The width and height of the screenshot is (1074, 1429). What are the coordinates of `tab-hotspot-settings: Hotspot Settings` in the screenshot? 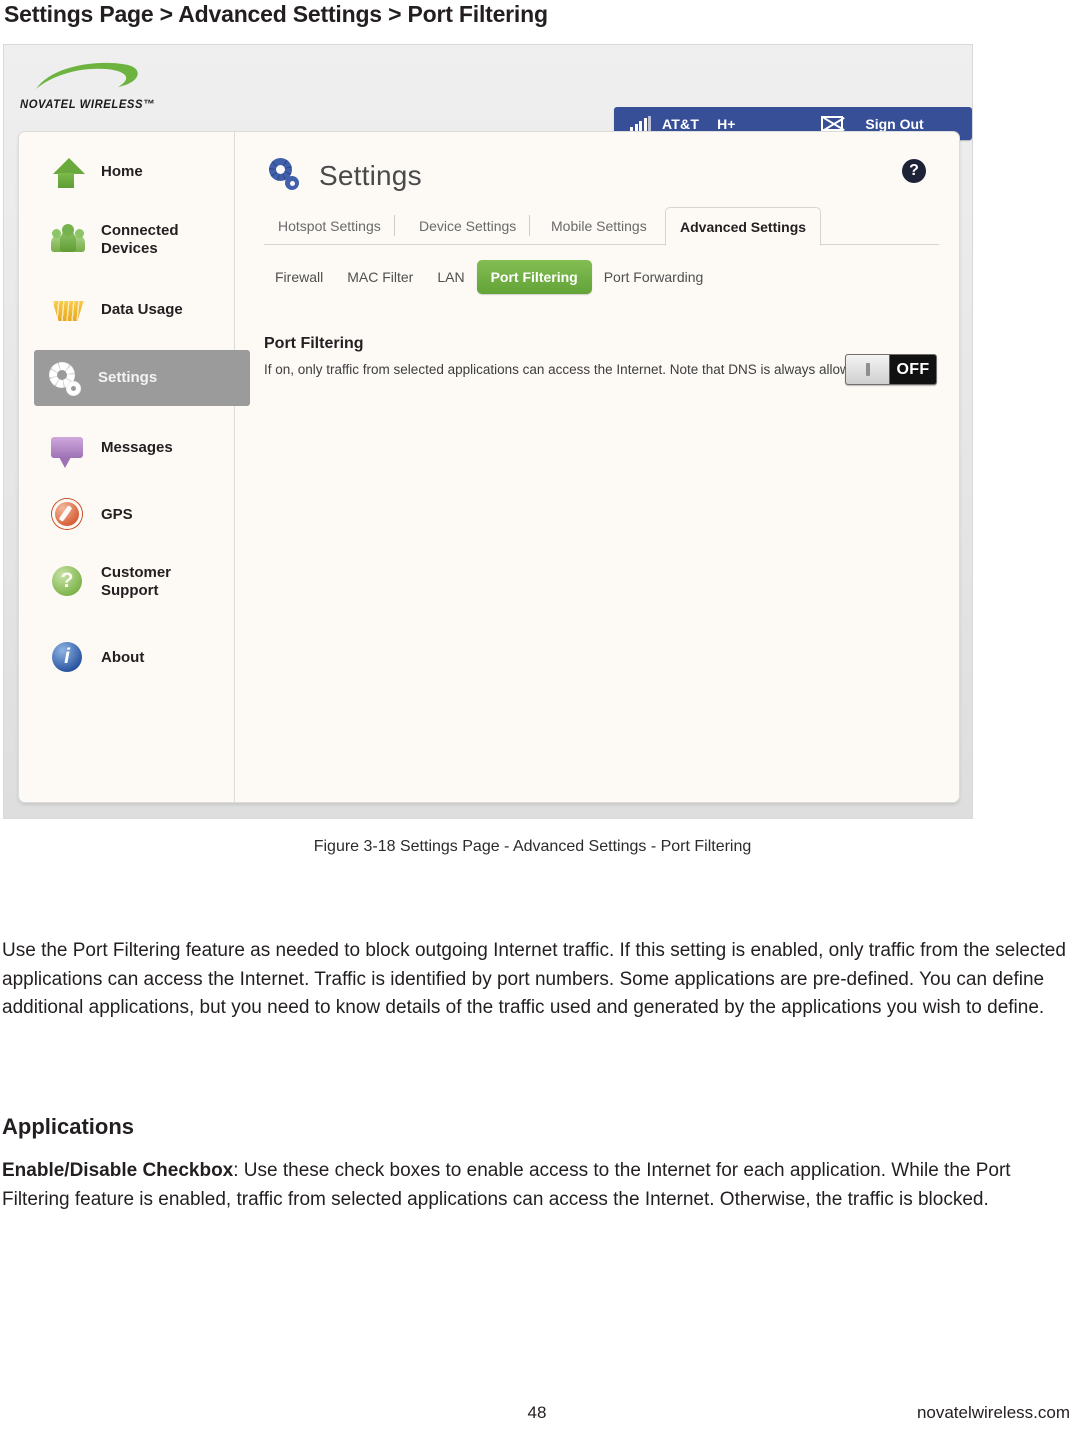 It's located at (329, 226).